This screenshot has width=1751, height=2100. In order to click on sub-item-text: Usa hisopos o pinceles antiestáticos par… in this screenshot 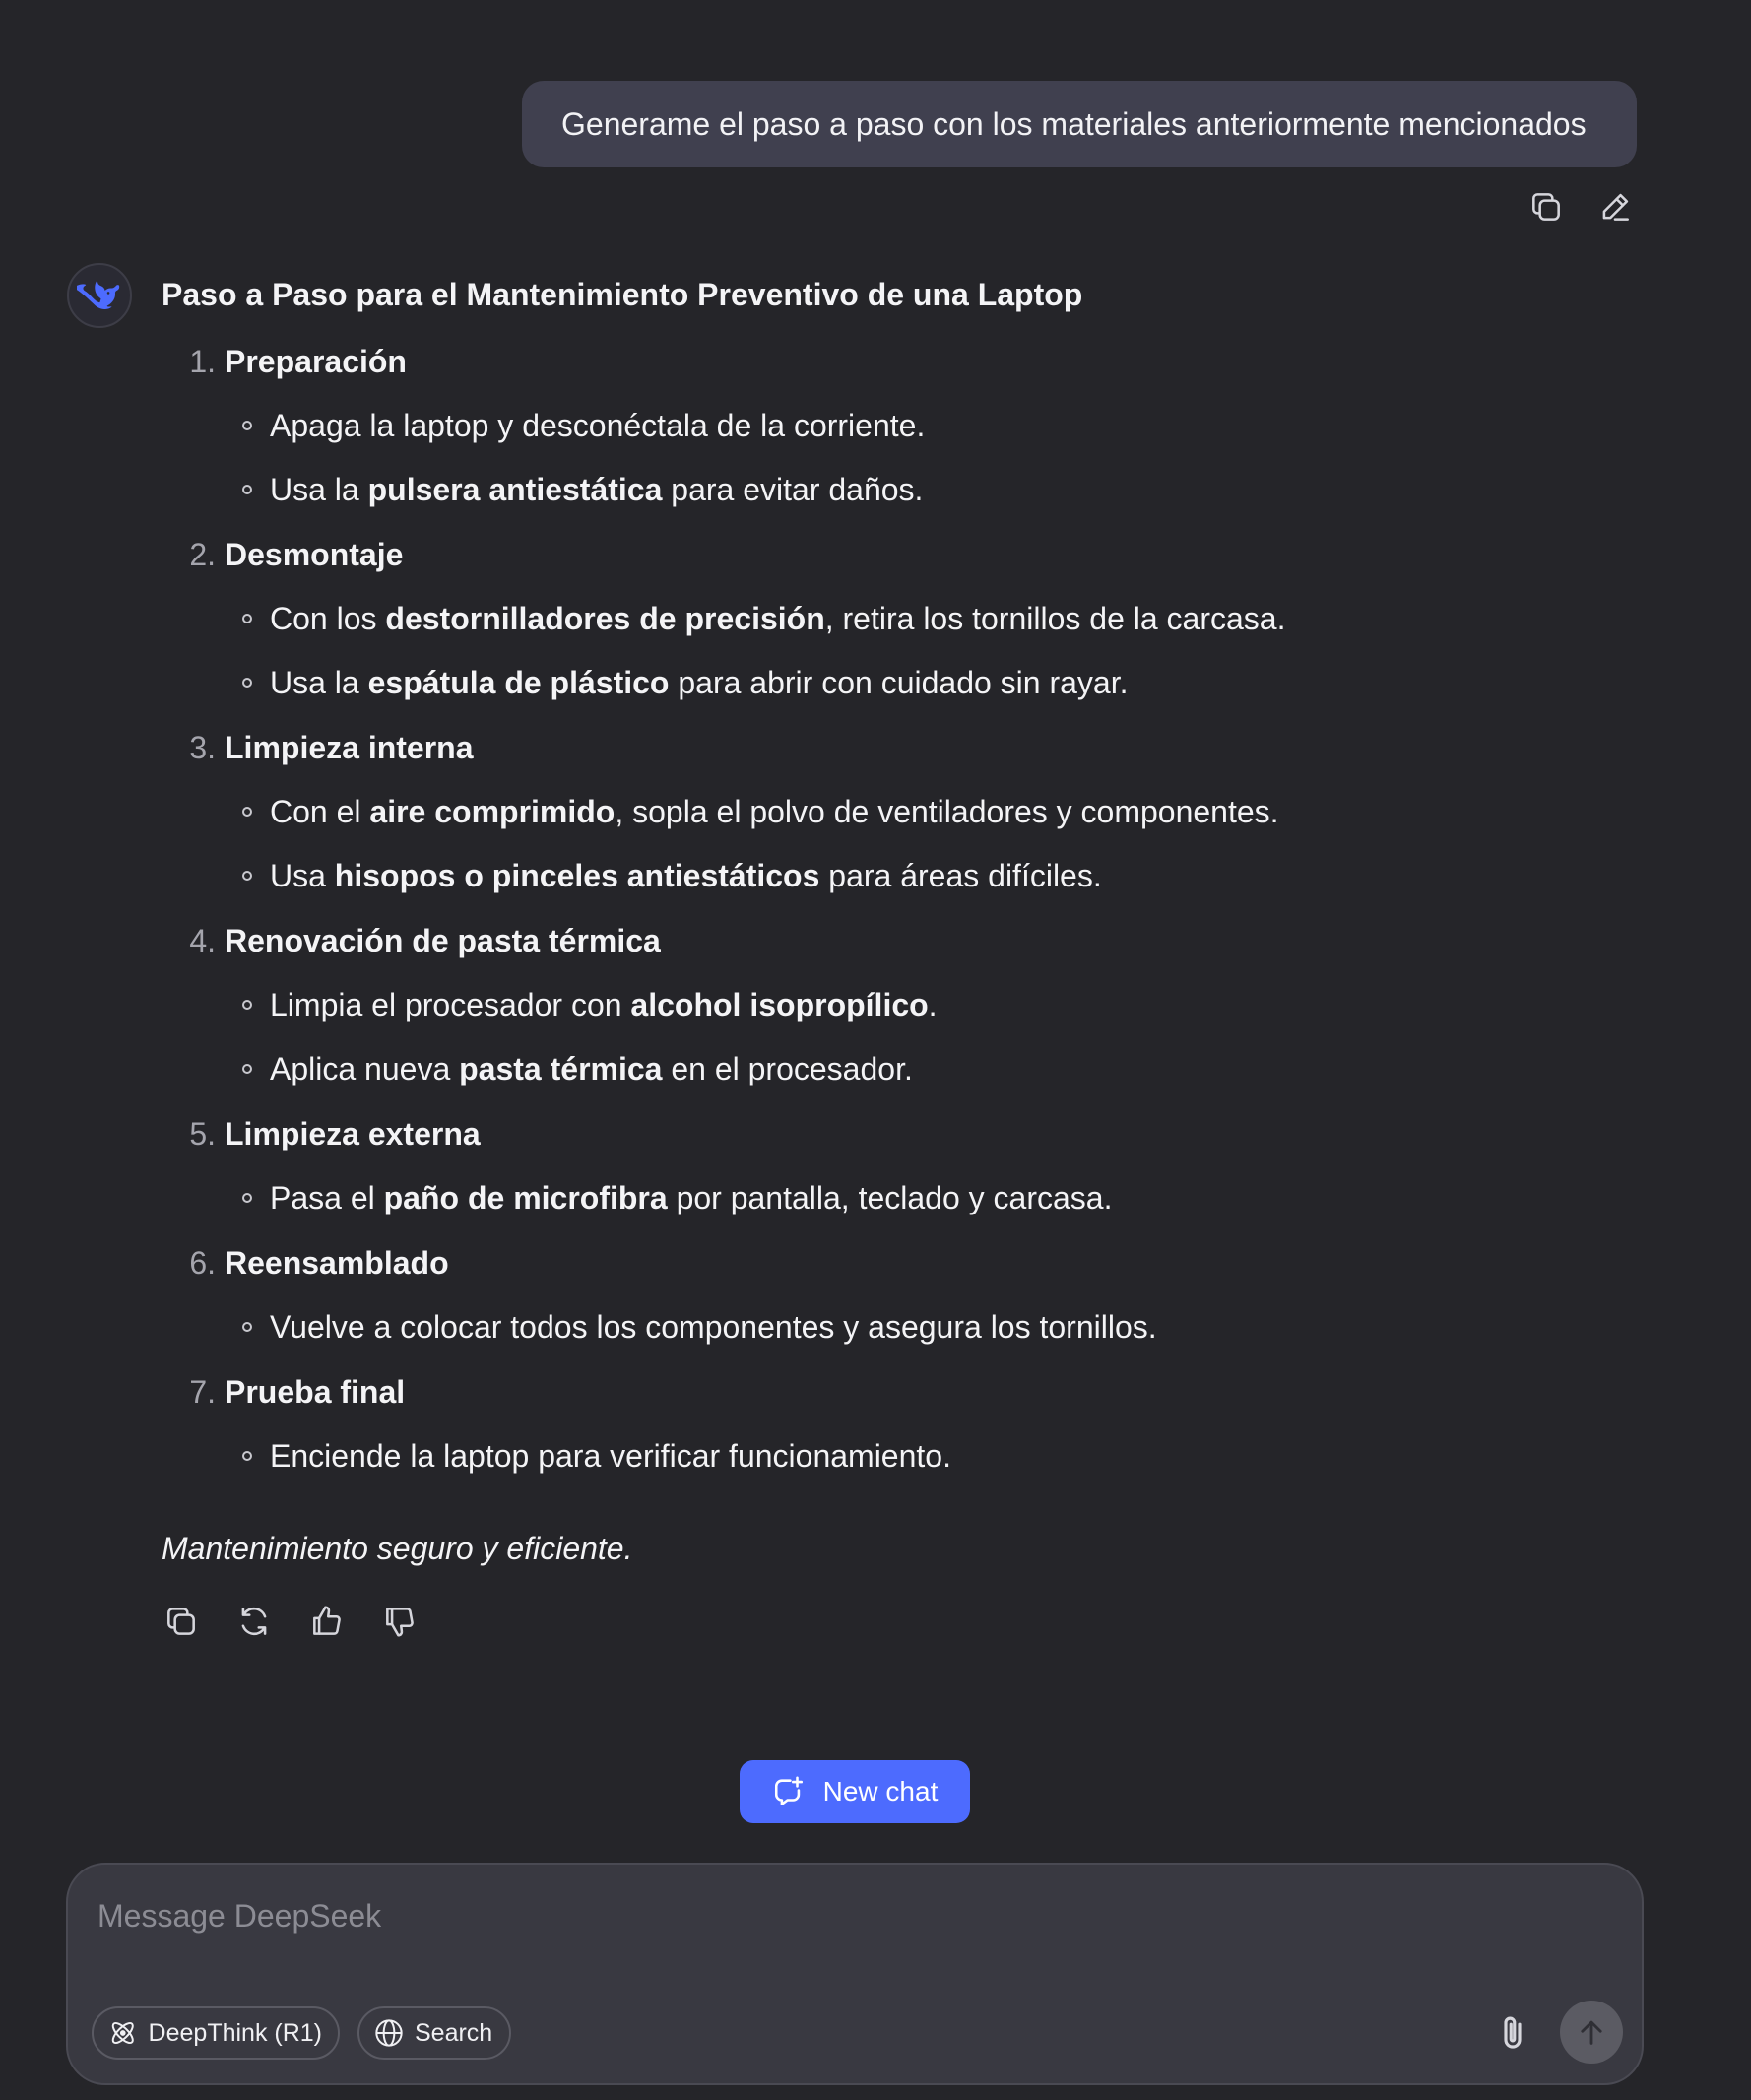, I will do `click(686, 876)`.